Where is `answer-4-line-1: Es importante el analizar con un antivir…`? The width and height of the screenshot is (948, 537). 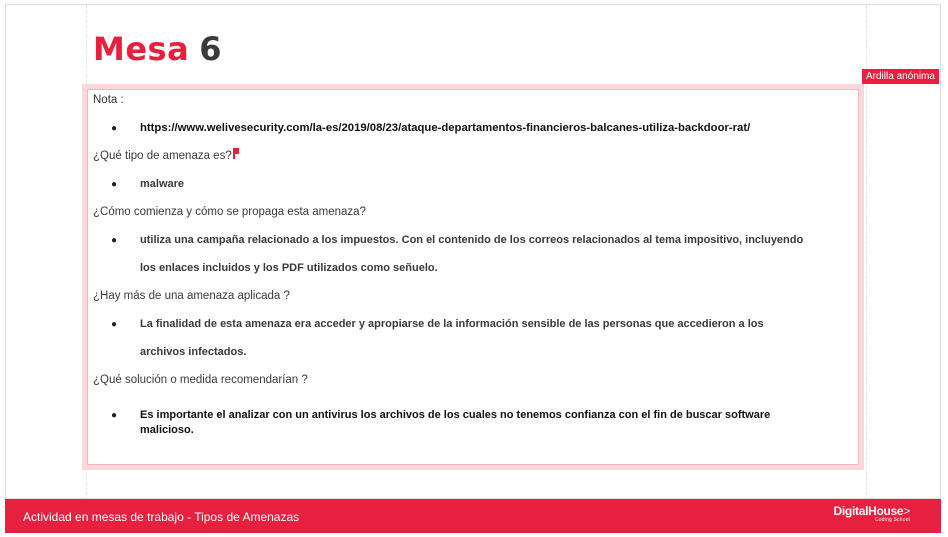 answer-4-line-1: Es importante el analizar con un antivir… is located at coordinates (455, 415).